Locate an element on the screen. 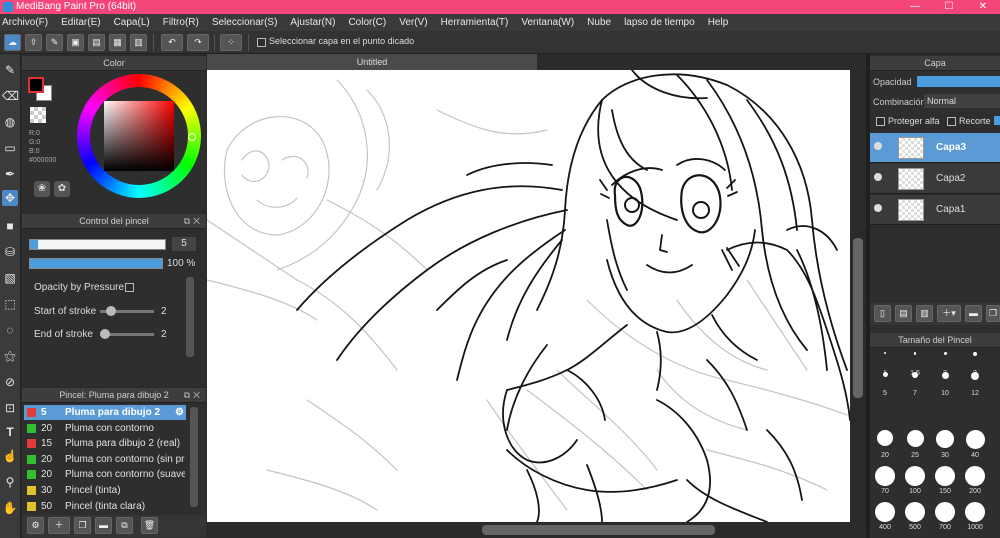 Image resolution: width=1000 pixels, height=538 pixels. color-wheel is located at coordinates (139, 136).